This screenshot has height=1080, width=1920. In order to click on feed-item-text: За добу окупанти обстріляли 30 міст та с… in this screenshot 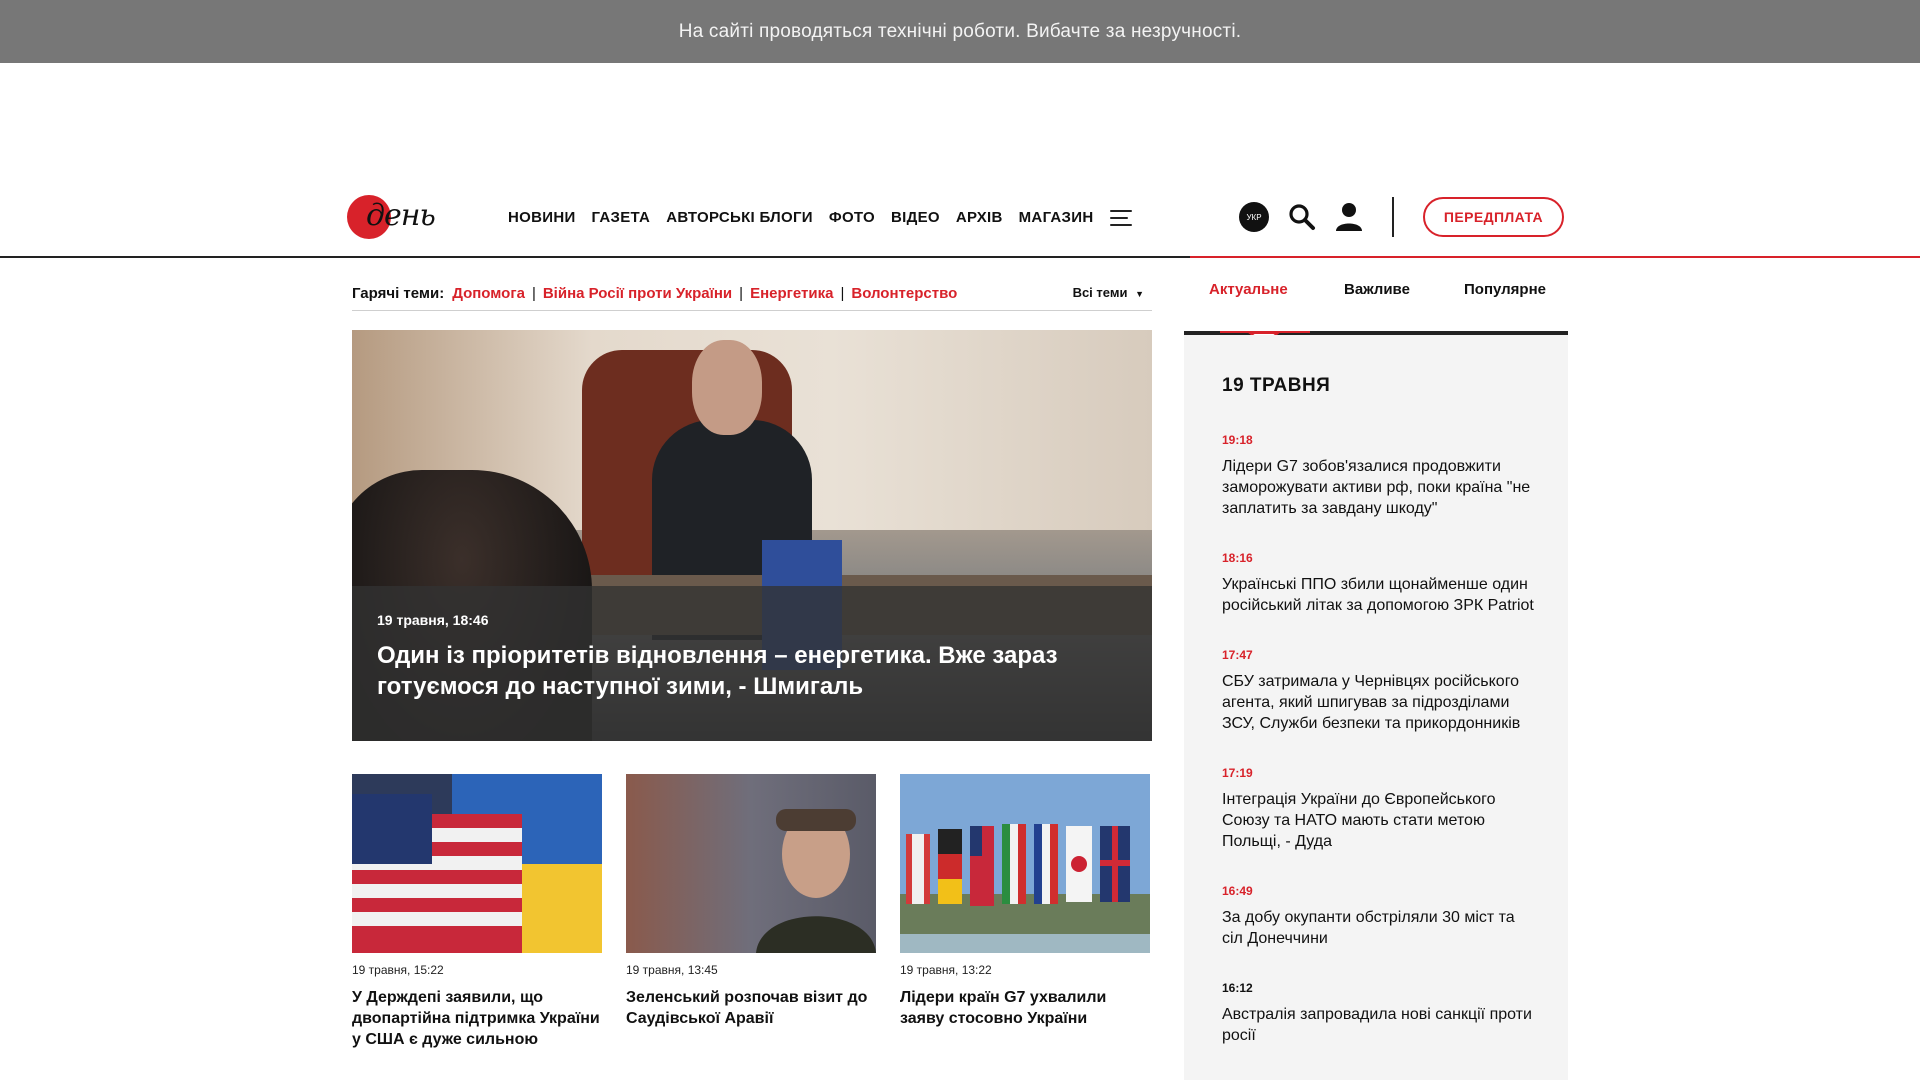, I will do `click(1381, 928)`.